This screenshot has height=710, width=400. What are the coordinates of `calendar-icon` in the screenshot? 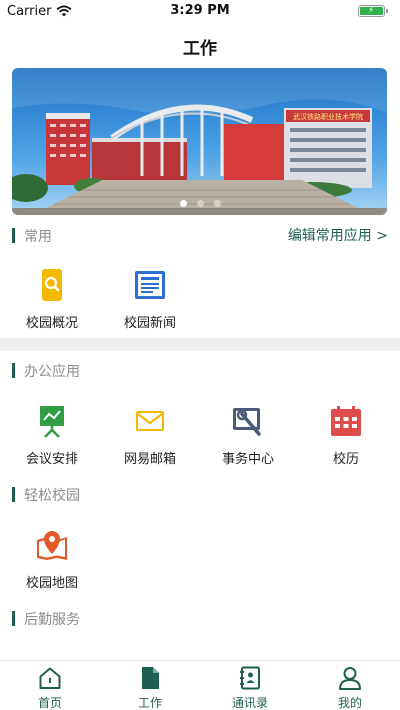 It's located at (346, 421).